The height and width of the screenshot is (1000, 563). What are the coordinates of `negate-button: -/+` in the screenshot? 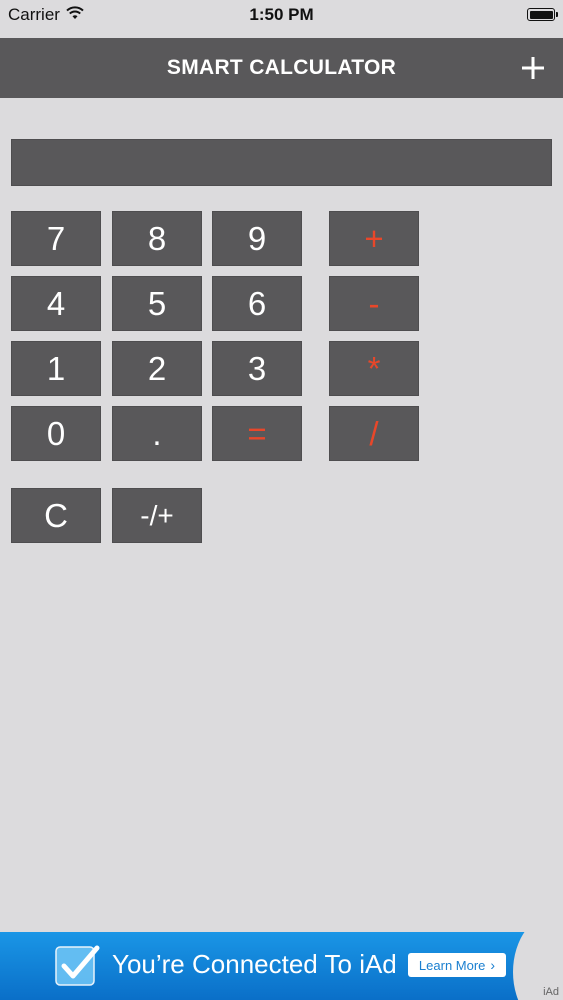 It's located at (157, 515).